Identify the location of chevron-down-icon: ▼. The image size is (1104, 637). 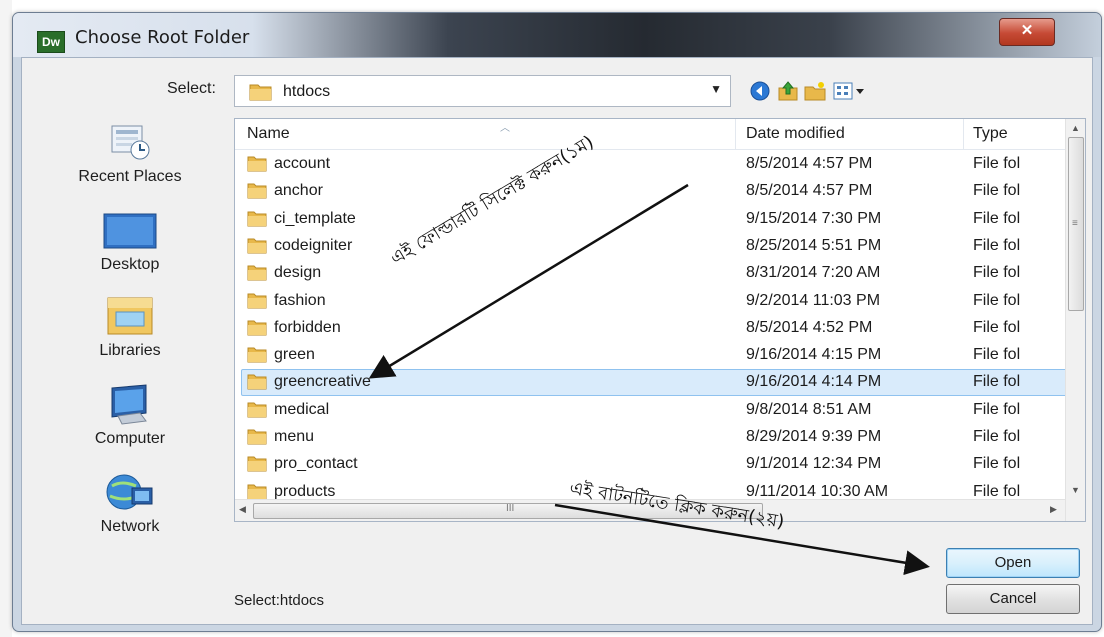
(716, 89).